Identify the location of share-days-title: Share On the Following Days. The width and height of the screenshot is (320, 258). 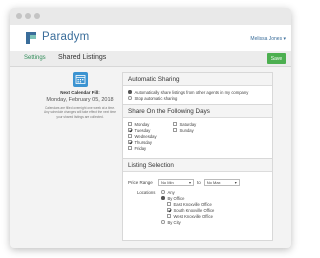
(197, 111).